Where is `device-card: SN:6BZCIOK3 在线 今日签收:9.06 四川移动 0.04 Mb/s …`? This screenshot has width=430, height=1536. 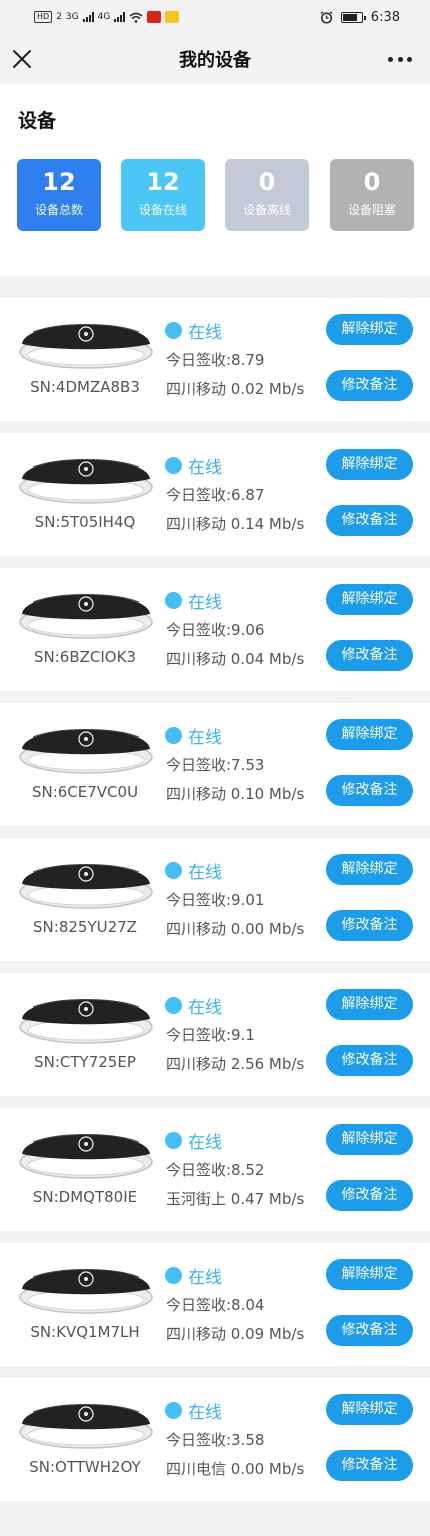 device-card: SN:6BZCIOK3 在线 今日签收:9.06 四川移动 0.04 Mb/s … is located at coordinates (215, 629).